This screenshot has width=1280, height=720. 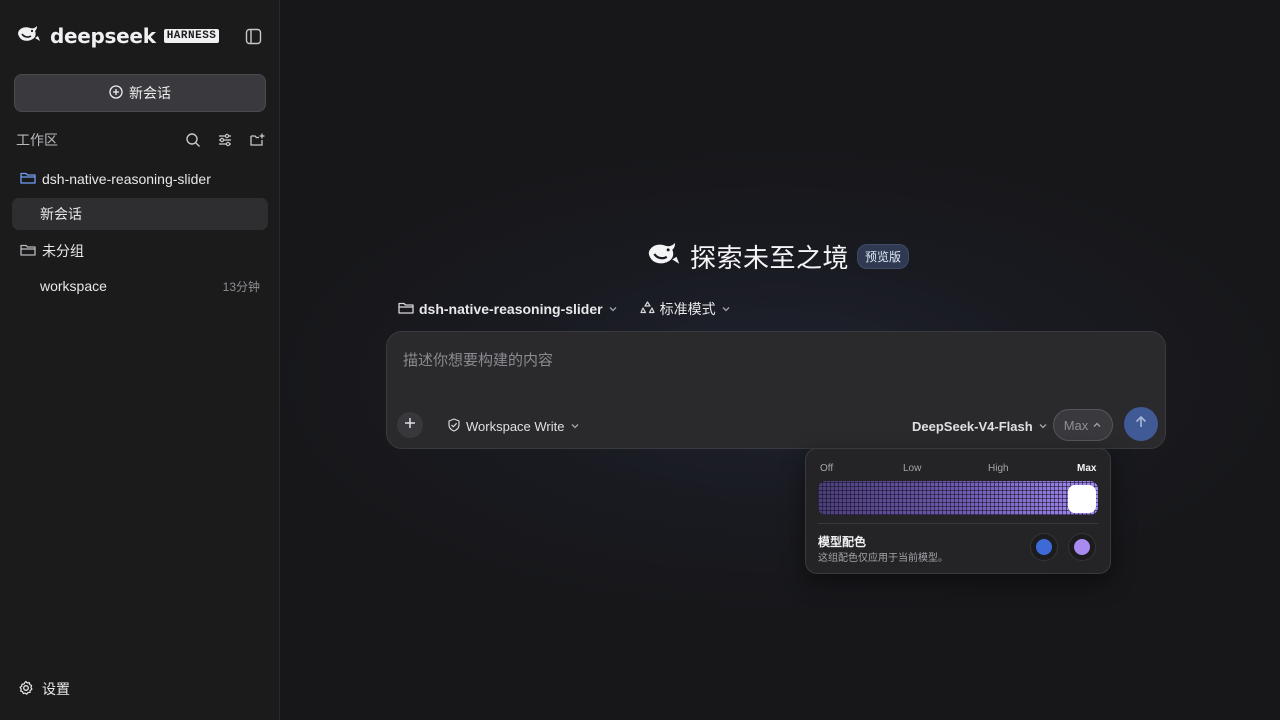 I want to click on ungrouped-folder-label: 未分组, so click(x=63, y=251).